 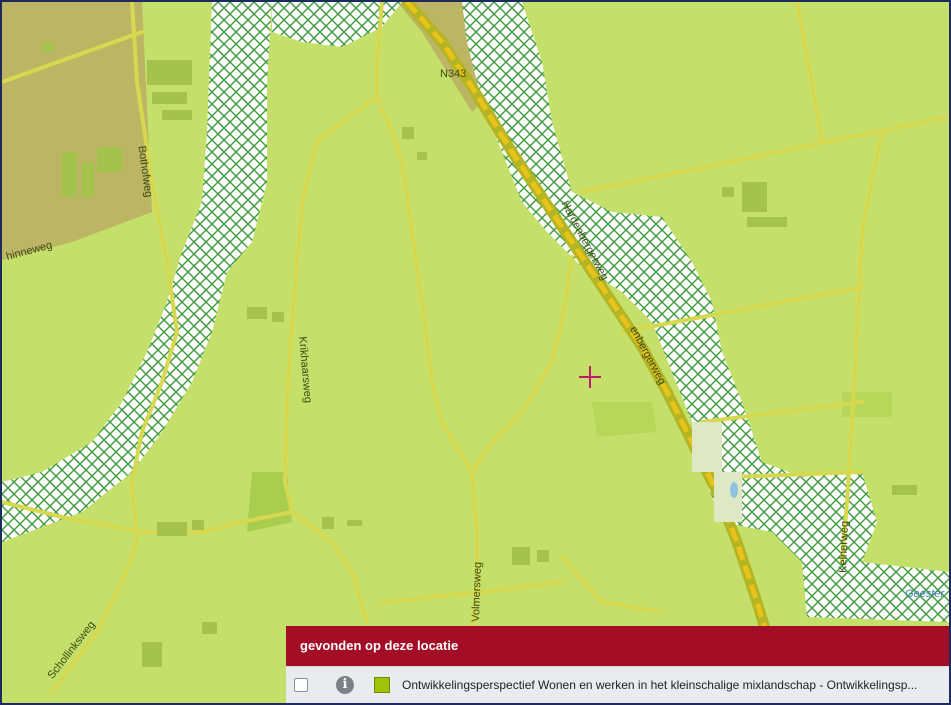 What do you see at coordinates (617, 646) in the screenshot?
I see `results-panel-title: gevonden op deze locatie` at bounding box center [617, 646].